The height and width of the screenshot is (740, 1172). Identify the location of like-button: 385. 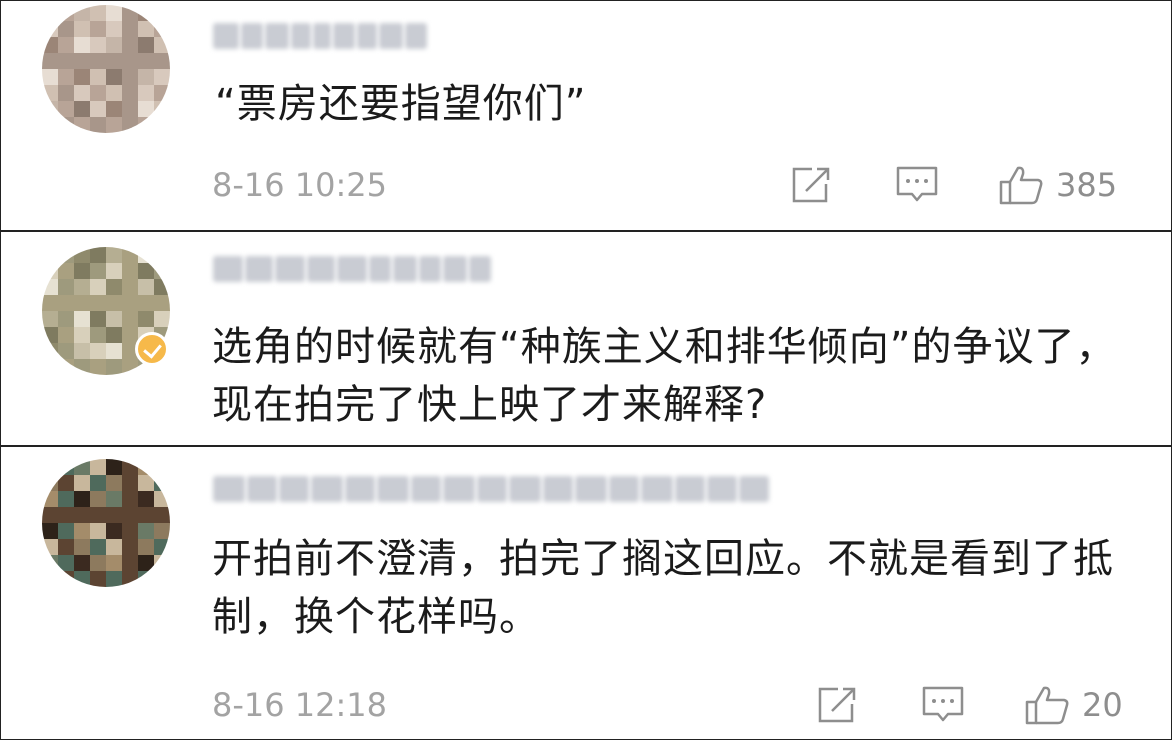
(1057, 185).